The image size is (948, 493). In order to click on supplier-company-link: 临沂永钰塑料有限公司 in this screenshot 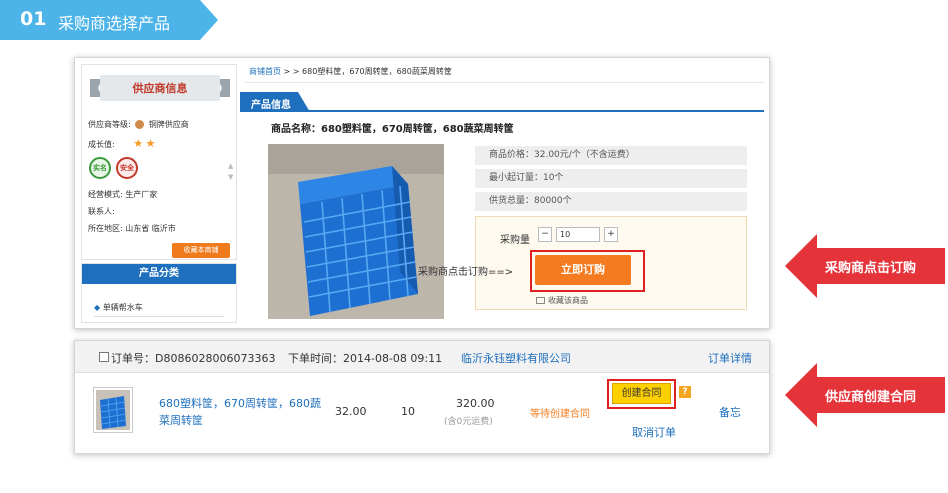, I will do `click(516, 358)`.